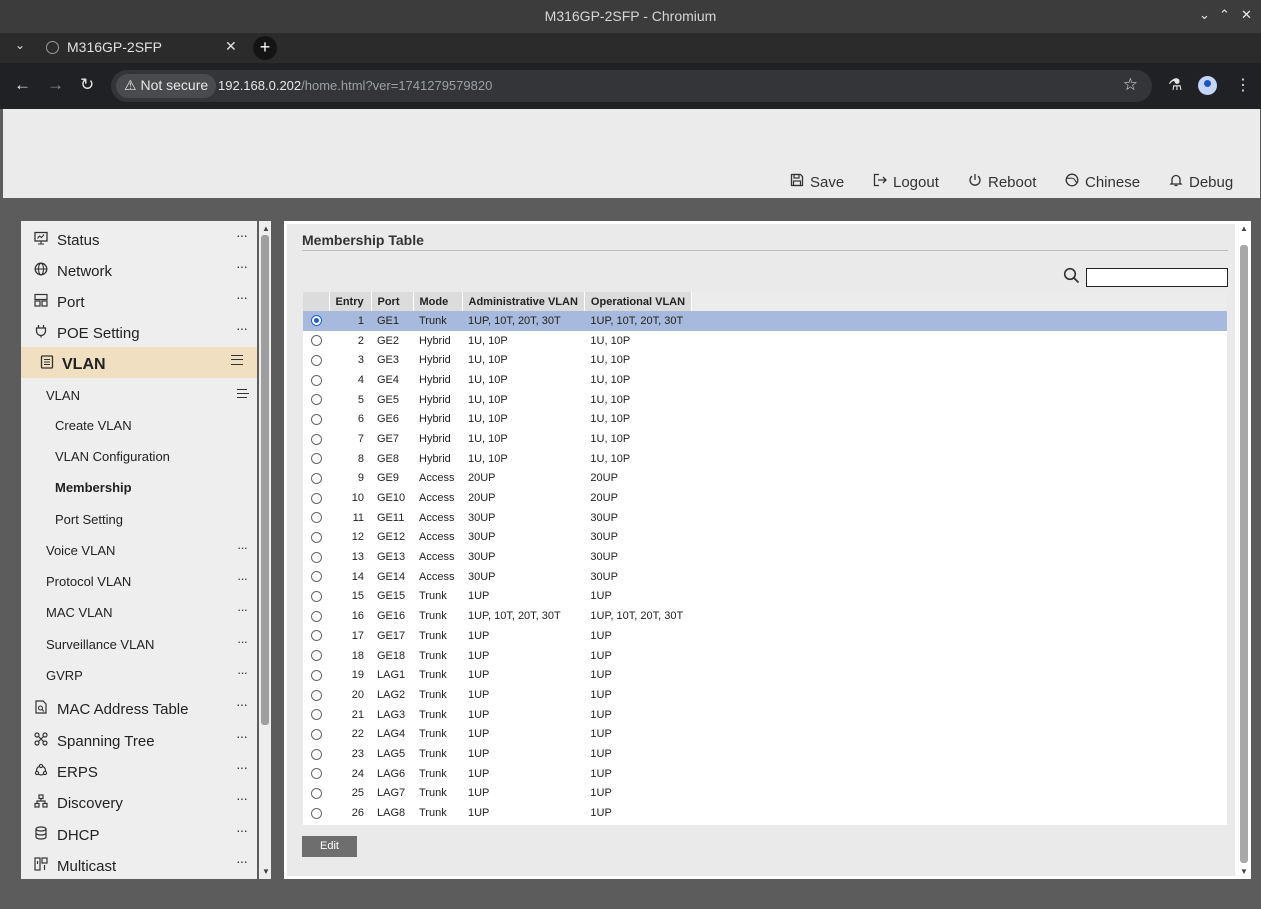 The height and width of the screenshot is (909, 1261). What do you see at coordinates (139, 362) in the screenshot?
I see `sidebar-item-vlan: VLAN` at bounding box center [139, 362].